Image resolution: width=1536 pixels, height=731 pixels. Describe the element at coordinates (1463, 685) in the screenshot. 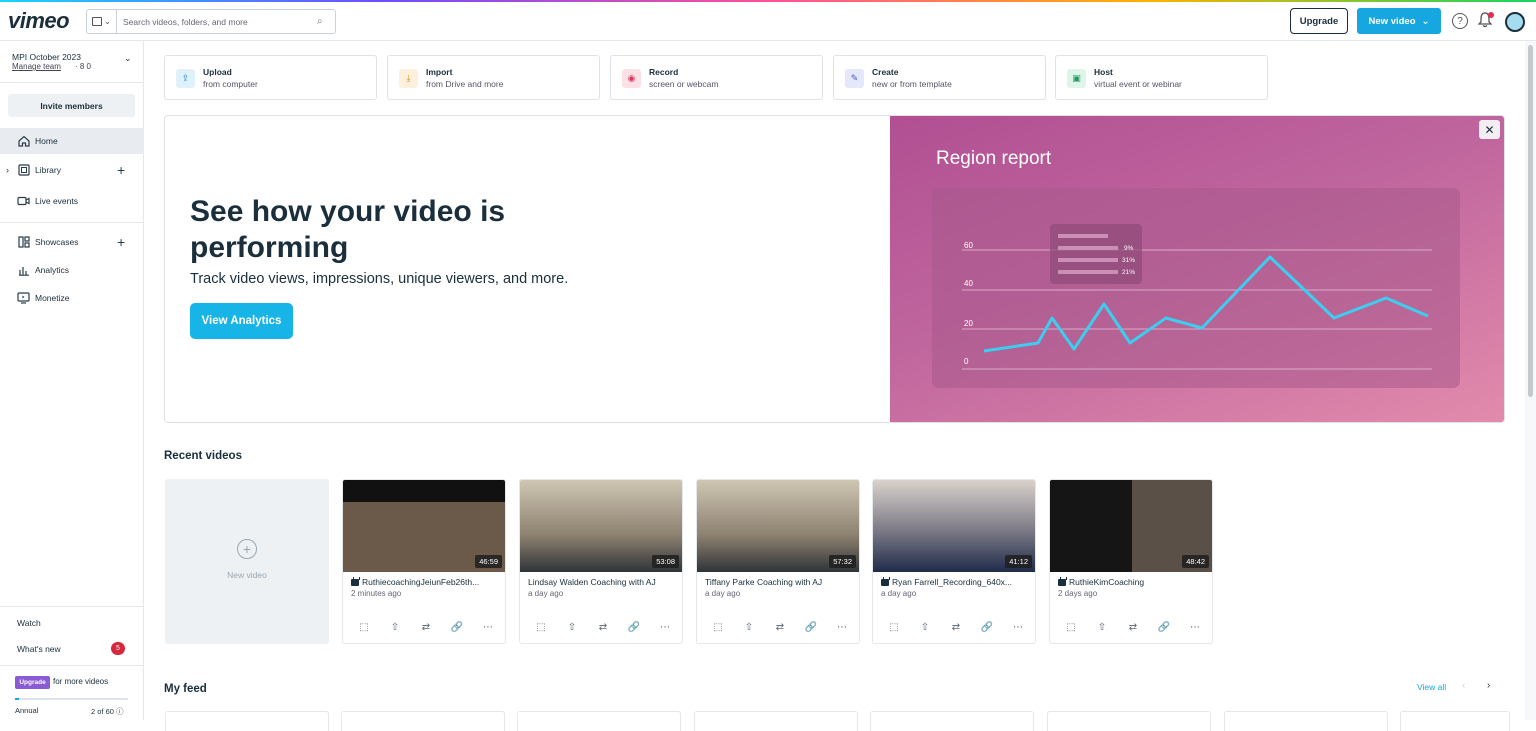

I see `chevron-left-icon: ‹` at that location.